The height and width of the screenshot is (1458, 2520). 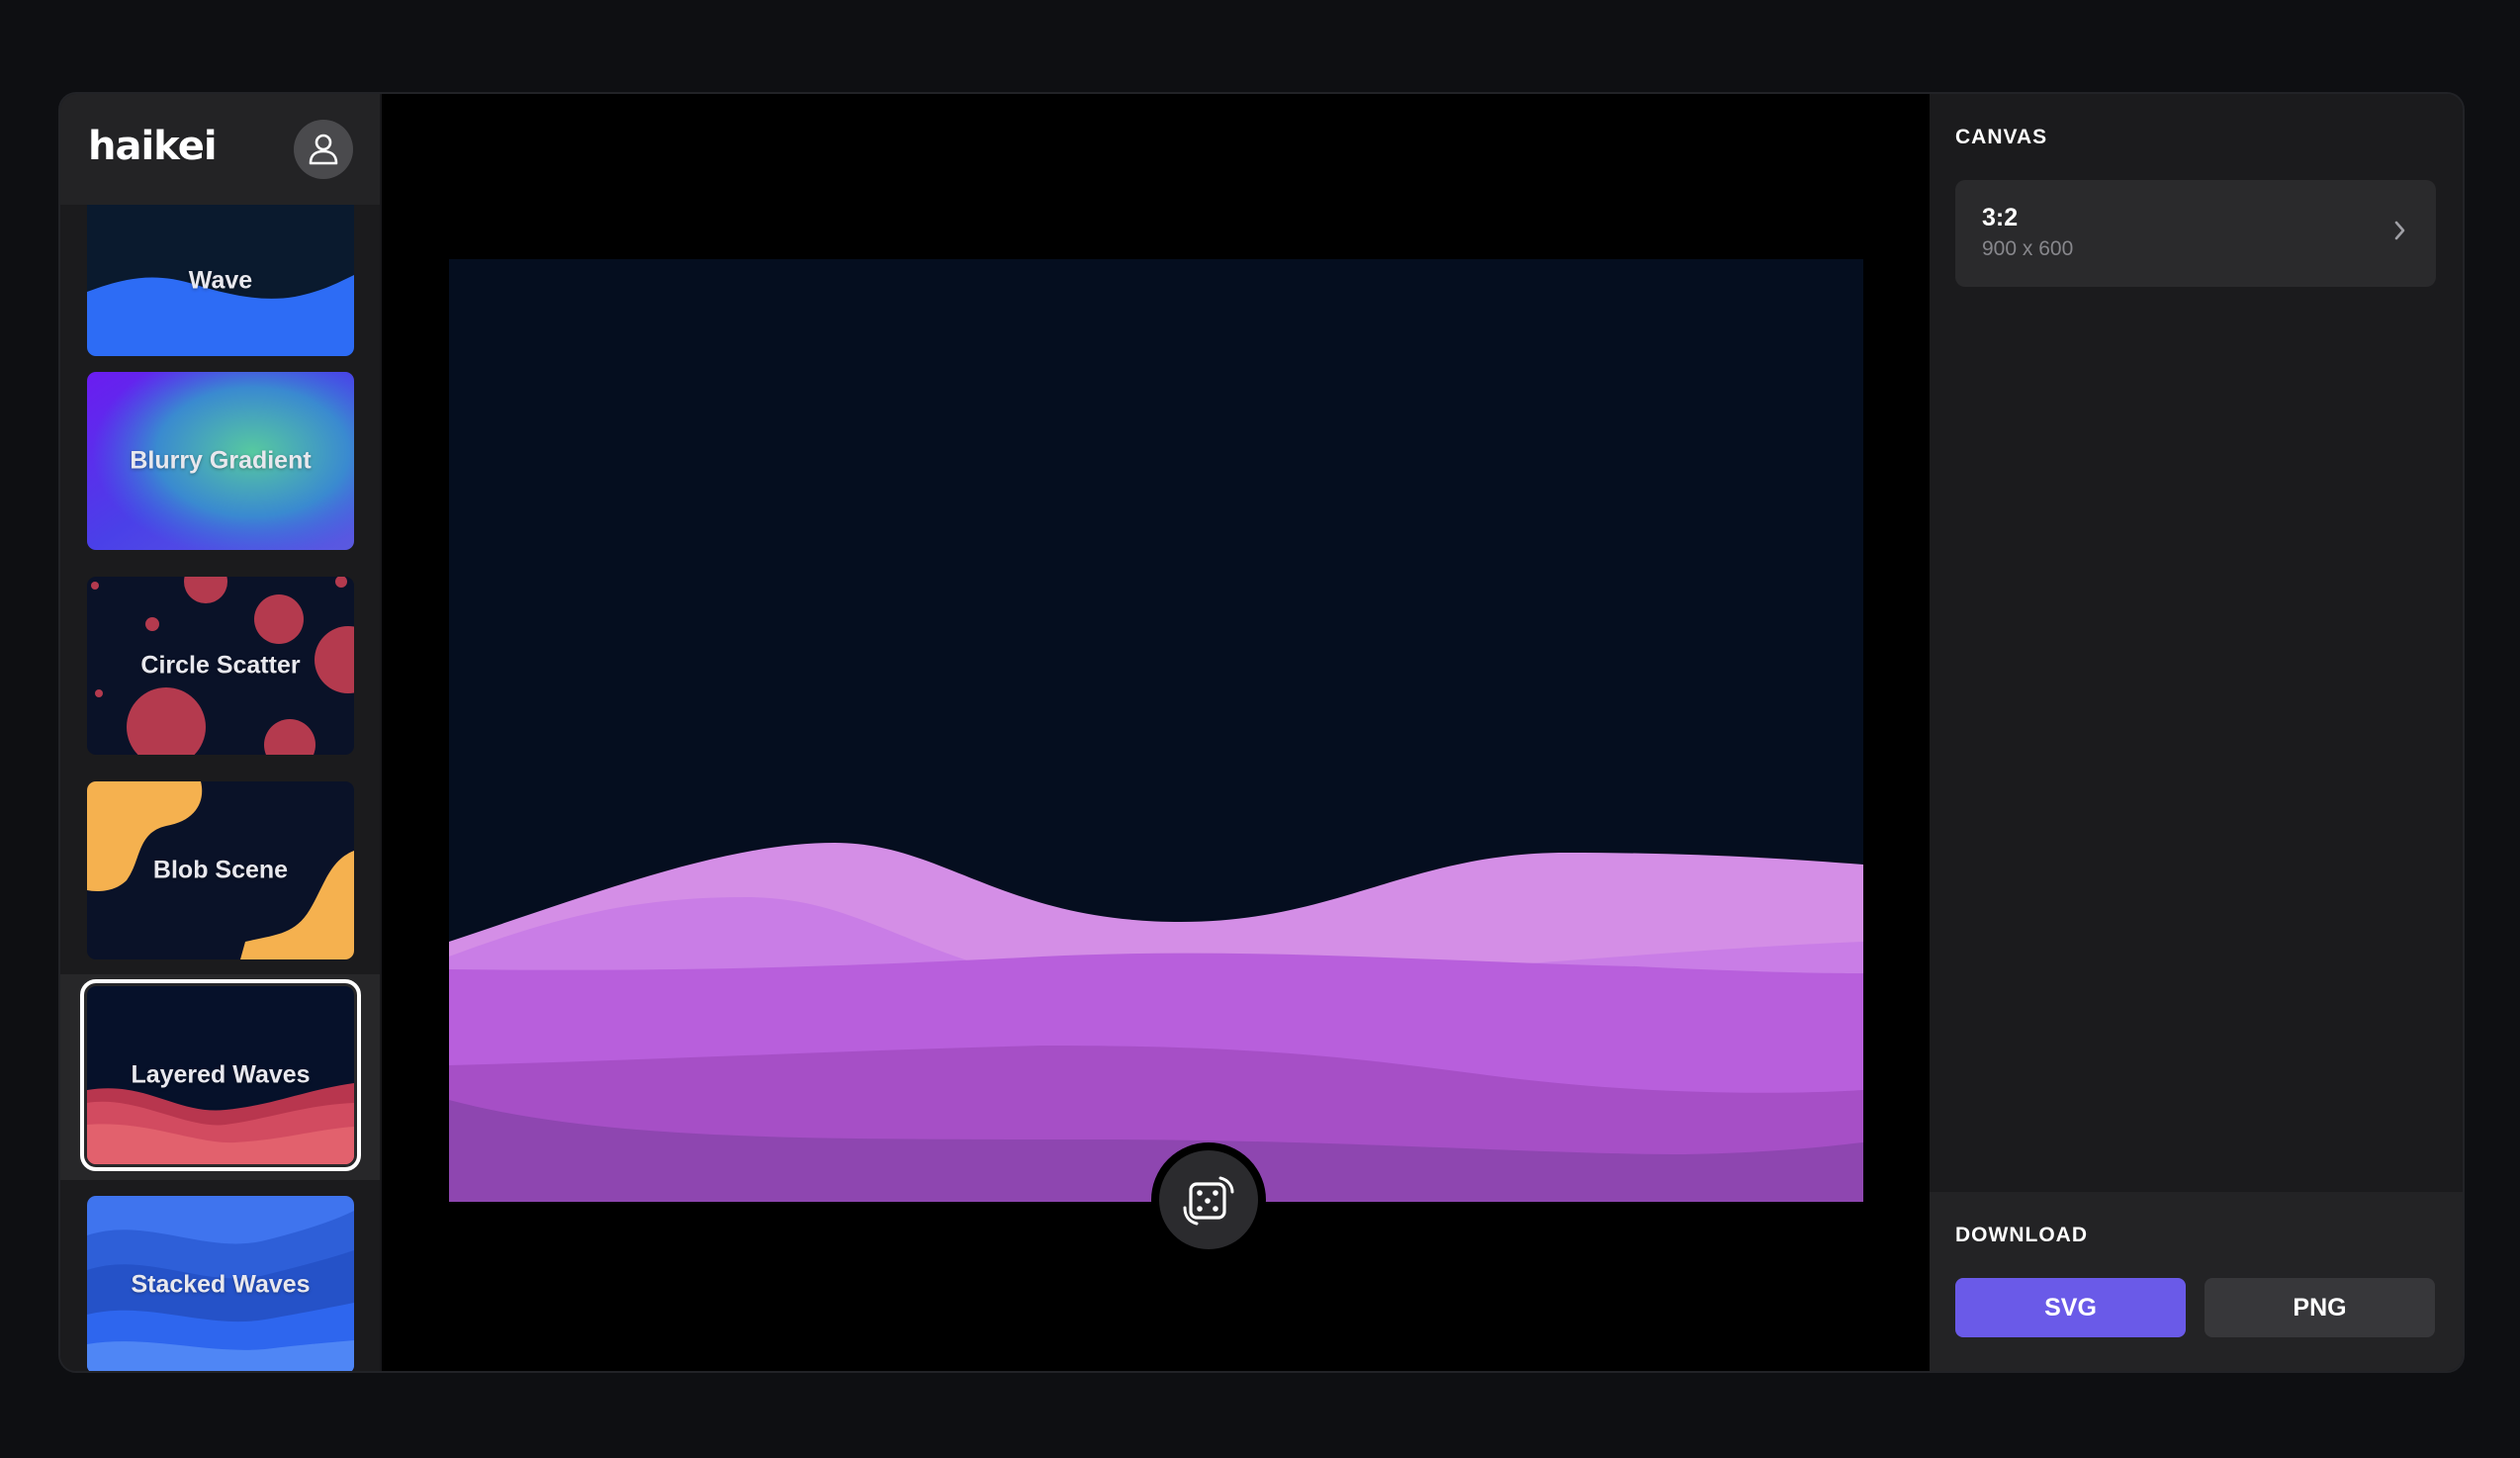 I want to click on canvas-size-selector: 3:2 900 x 600, so click(x=2195, y=234).